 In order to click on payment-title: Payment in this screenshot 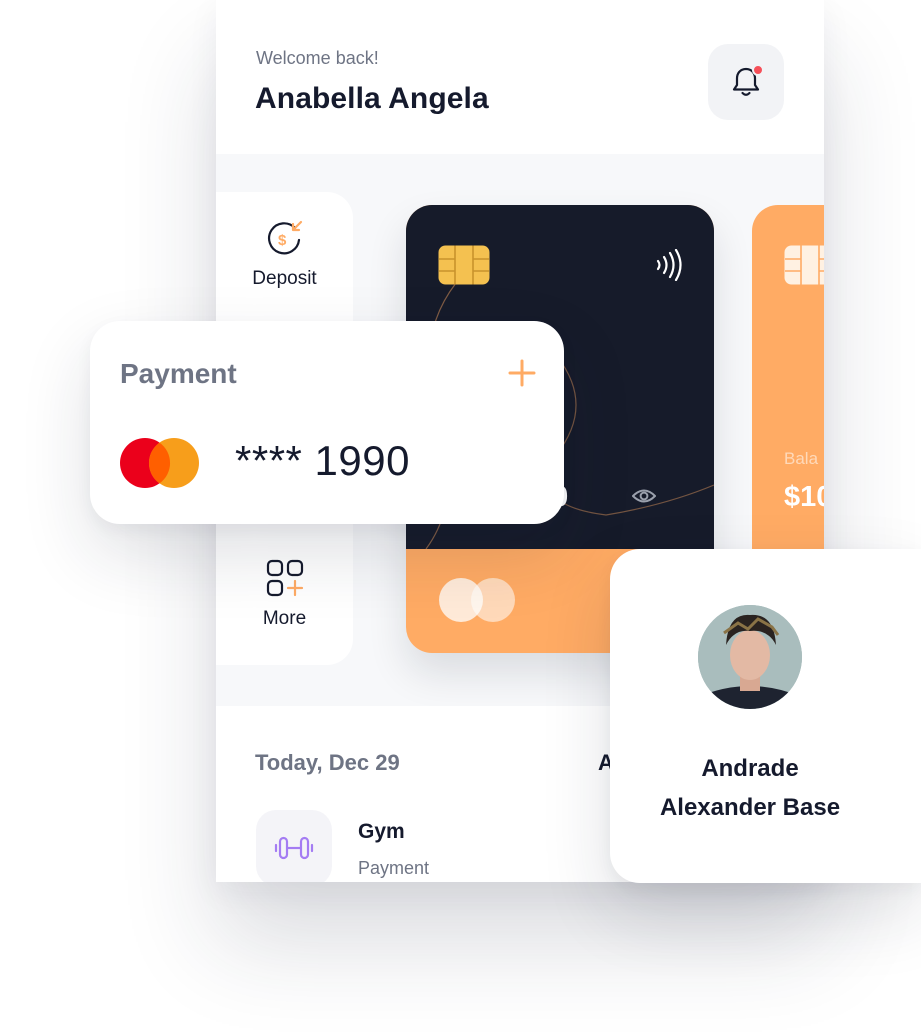, I will do `click(178, 373)`.